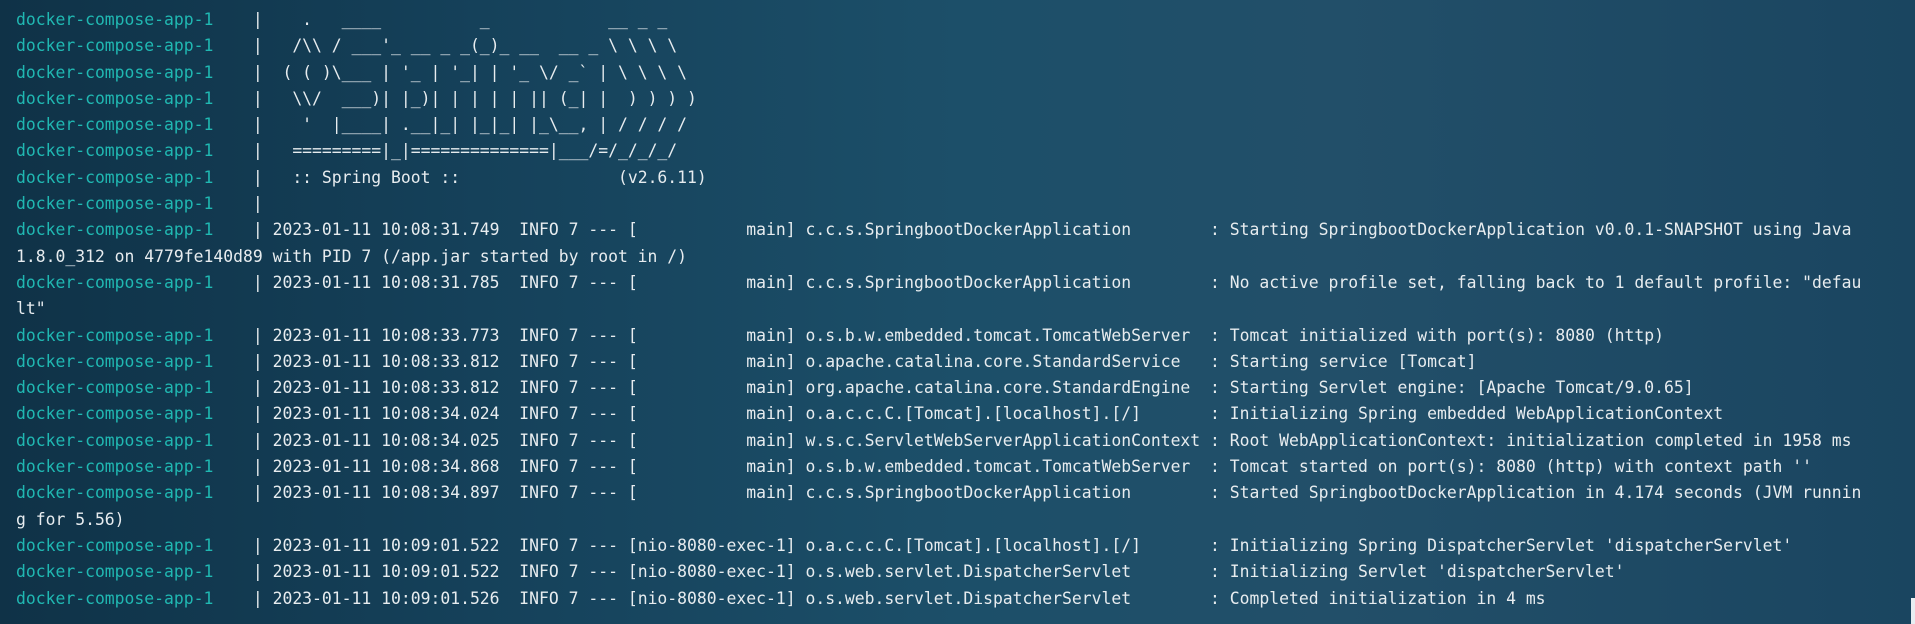 This screenshot has height=624, width=1915. What do you see at coordinates (257, 204) in the screenshot?
I see `log-message: |` at bounding box center [257, 204].